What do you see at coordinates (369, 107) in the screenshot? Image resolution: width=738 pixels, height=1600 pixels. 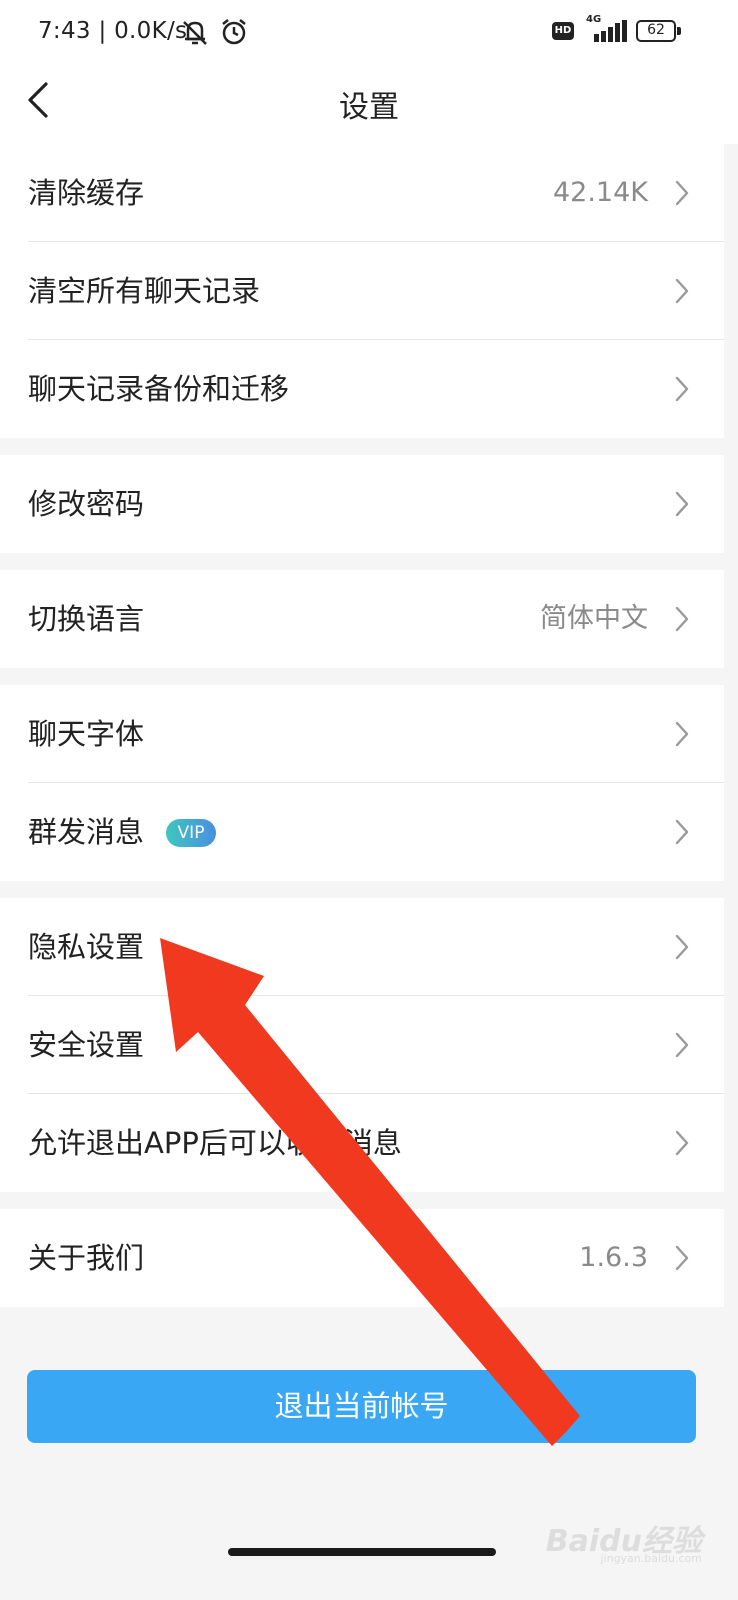 I see `page-title: 设置` at bounding box center [369, 107].